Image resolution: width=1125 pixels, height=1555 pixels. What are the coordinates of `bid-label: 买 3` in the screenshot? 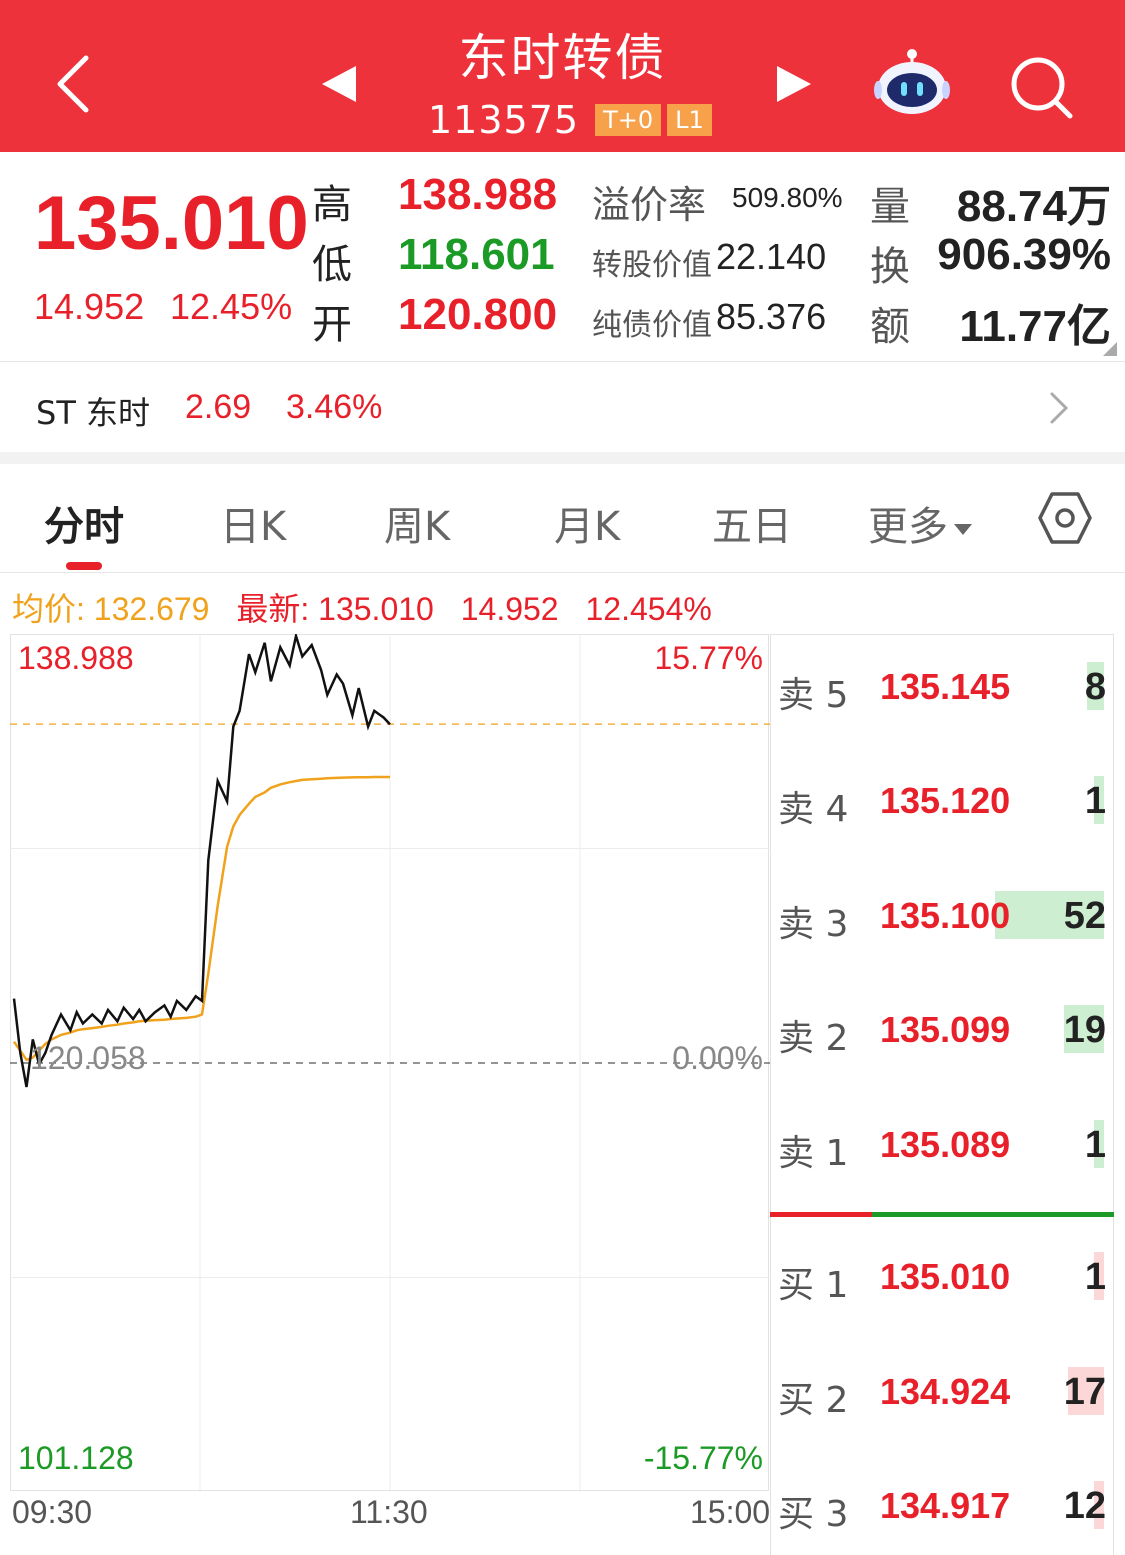 It's located at (813, 1514).